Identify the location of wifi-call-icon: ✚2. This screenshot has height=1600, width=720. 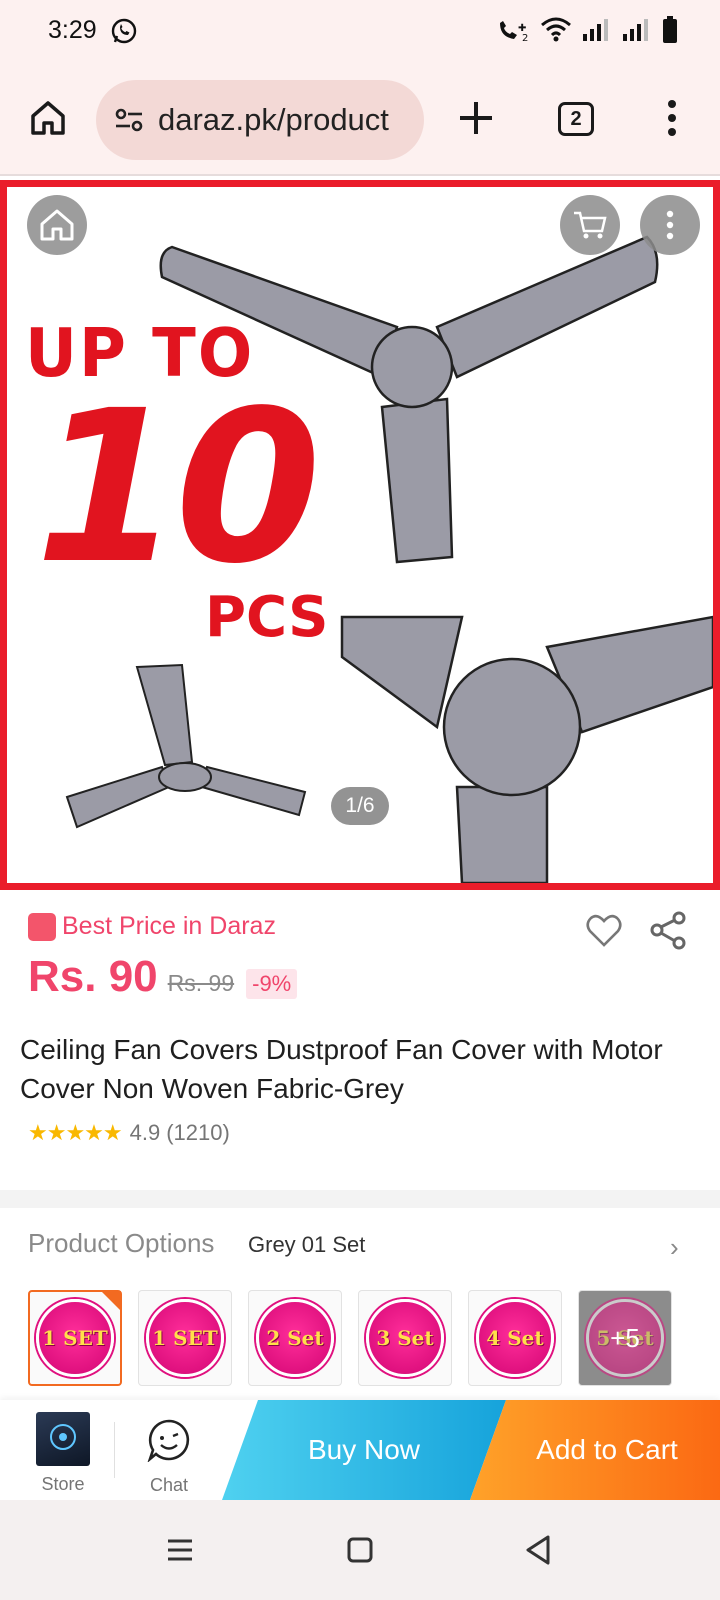
(514, 32).